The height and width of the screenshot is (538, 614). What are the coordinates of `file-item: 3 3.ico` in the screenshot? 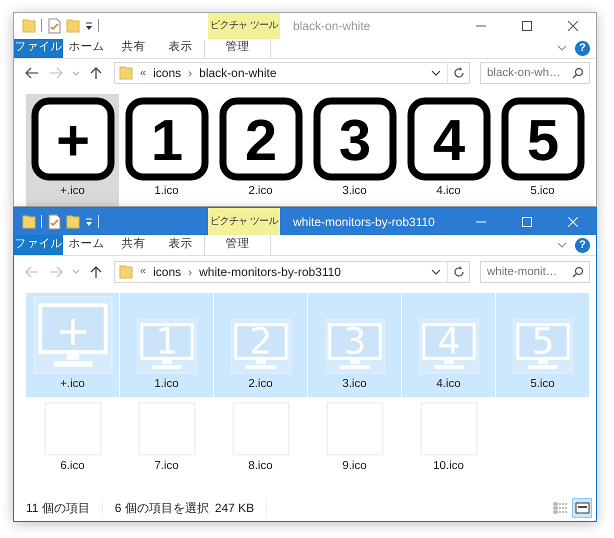 It's located at (354, 150).